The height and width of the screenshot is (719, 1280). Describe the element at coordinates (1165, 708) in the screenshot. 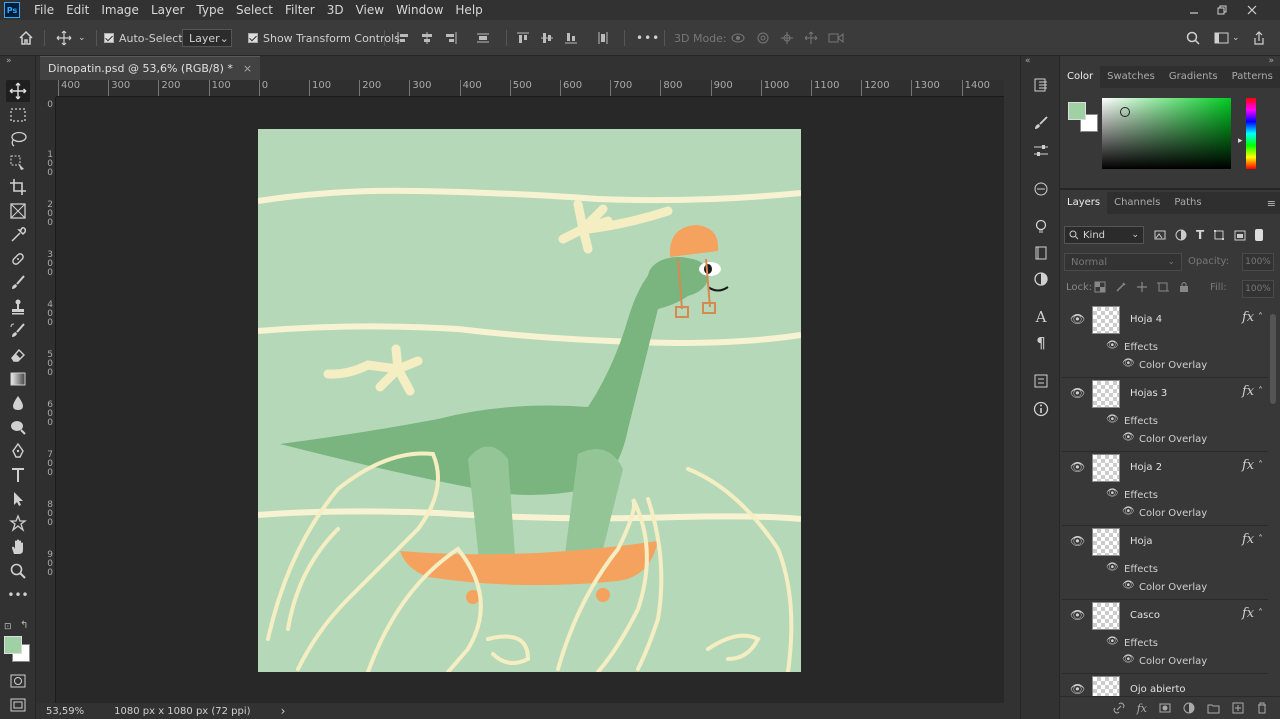

I see `add-mask-icon` at that location.